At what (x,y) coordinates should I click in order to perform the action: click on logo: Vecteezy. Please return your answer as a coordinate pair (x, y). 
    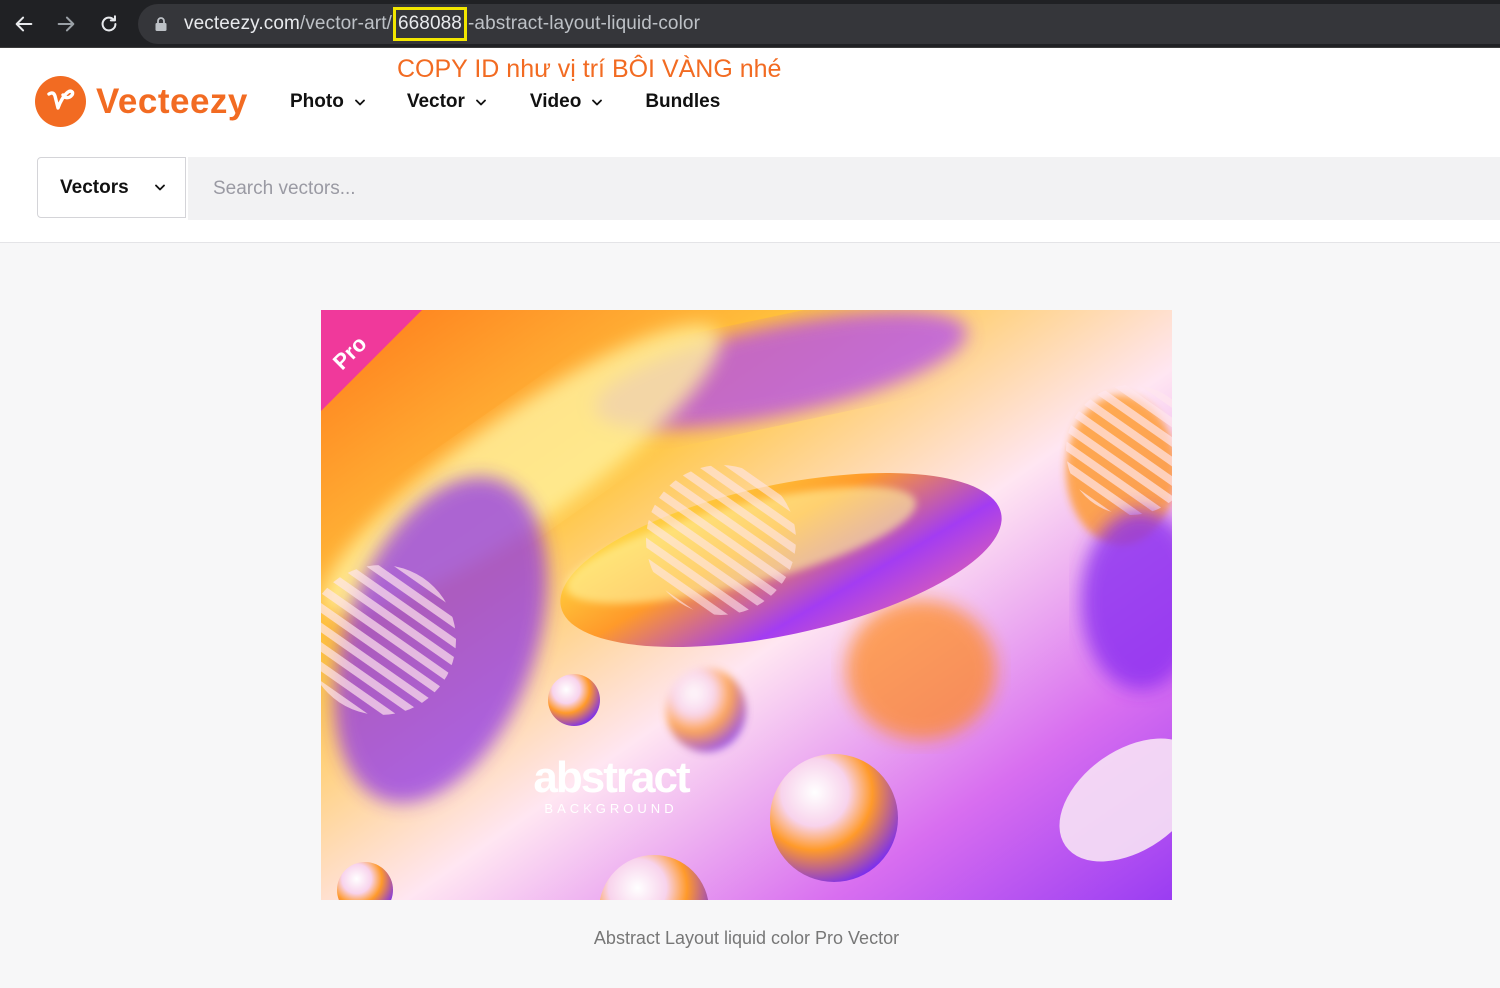
    Looking at the image, I should click on (141, 101).